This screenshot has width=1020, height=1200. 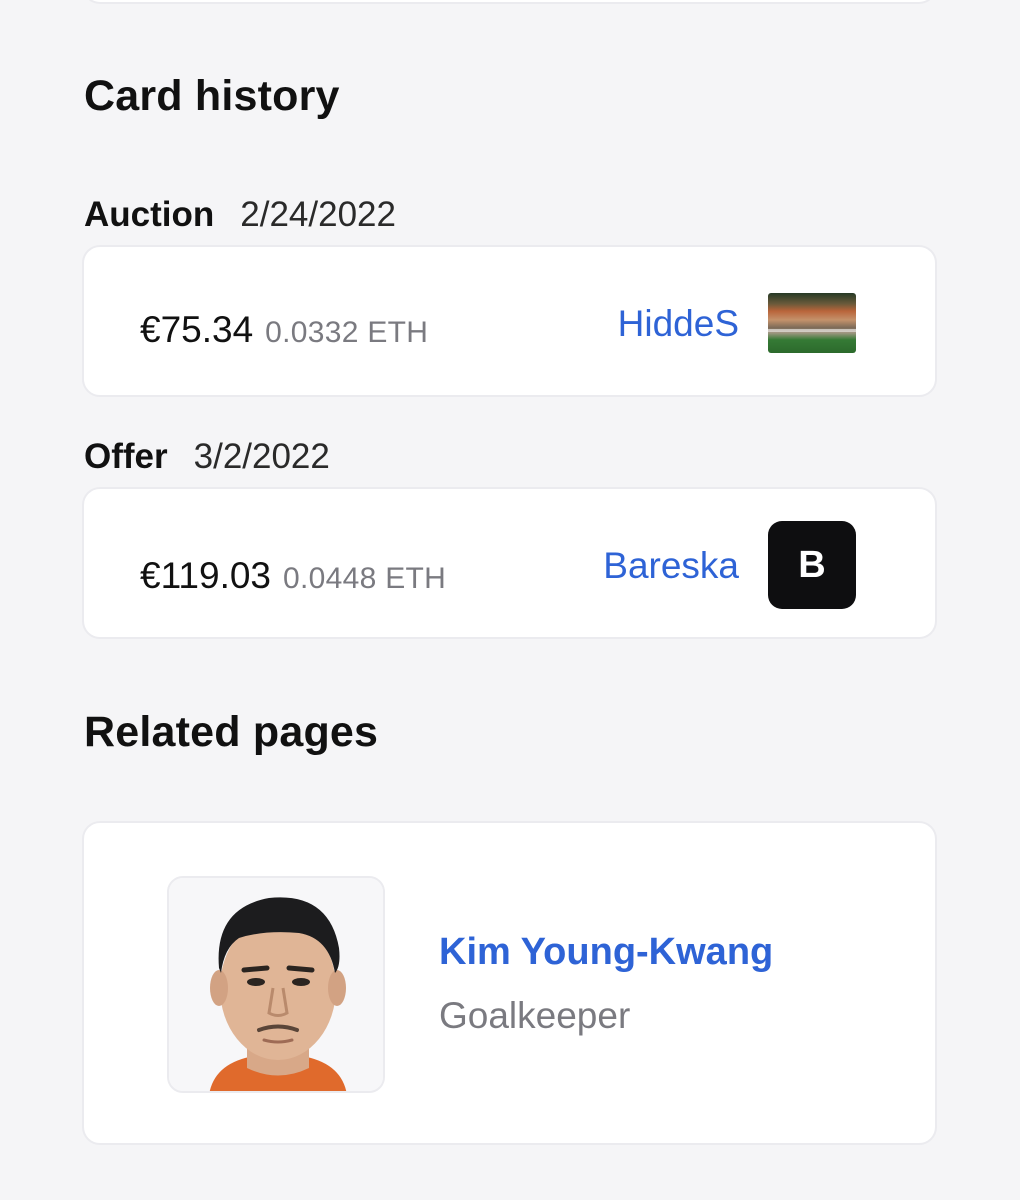 What do you see at coordinates (149, 214) in the screenshot?
I see `history-entry-kind: Auction` at bounding box center [149, 214].